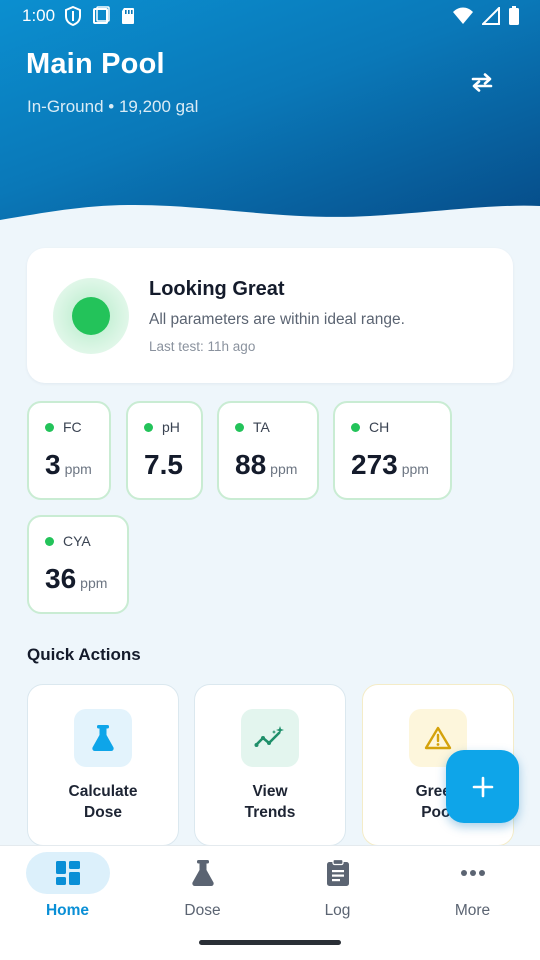  I want to click on param-value-wrap: 88 ppm, so click(266, 465).